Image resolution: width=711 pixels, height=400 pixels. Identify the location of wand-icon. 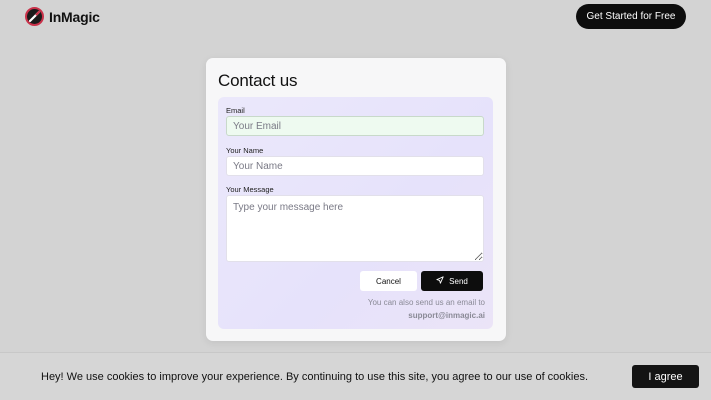
(34, 16).